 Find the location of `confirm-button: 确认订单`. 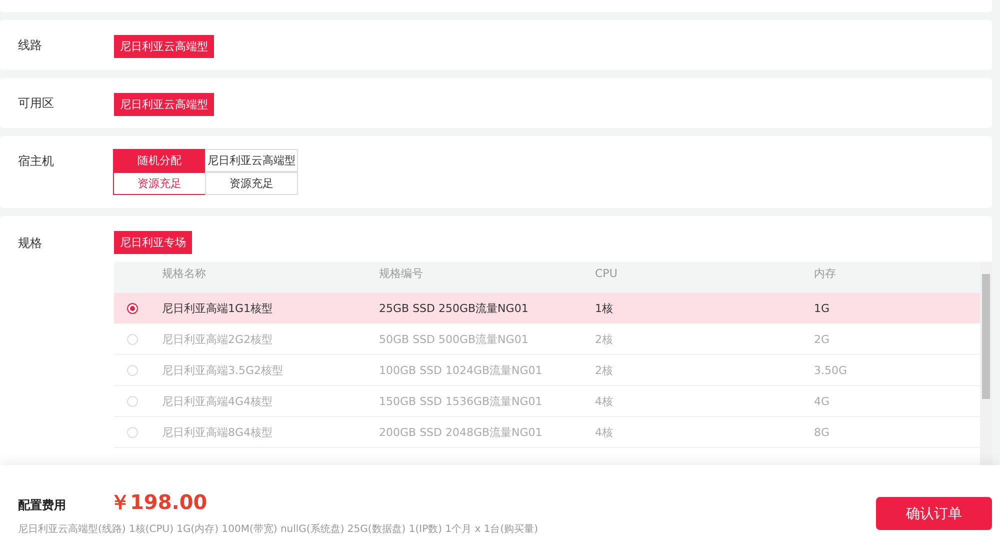

confirm-button: 确认订单 is located at coordinates (934, 513).